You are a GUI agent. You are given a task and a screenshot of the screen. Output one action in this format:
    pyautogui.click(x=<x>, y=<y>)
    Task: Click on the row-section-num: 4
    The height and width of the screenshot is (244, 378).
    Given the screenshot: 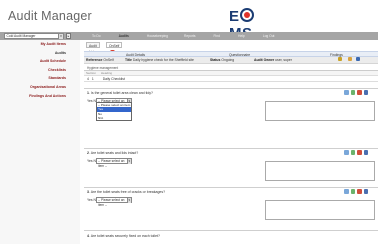 What is the action you would take?
    pyautogui.click(x=88, y=79)
    